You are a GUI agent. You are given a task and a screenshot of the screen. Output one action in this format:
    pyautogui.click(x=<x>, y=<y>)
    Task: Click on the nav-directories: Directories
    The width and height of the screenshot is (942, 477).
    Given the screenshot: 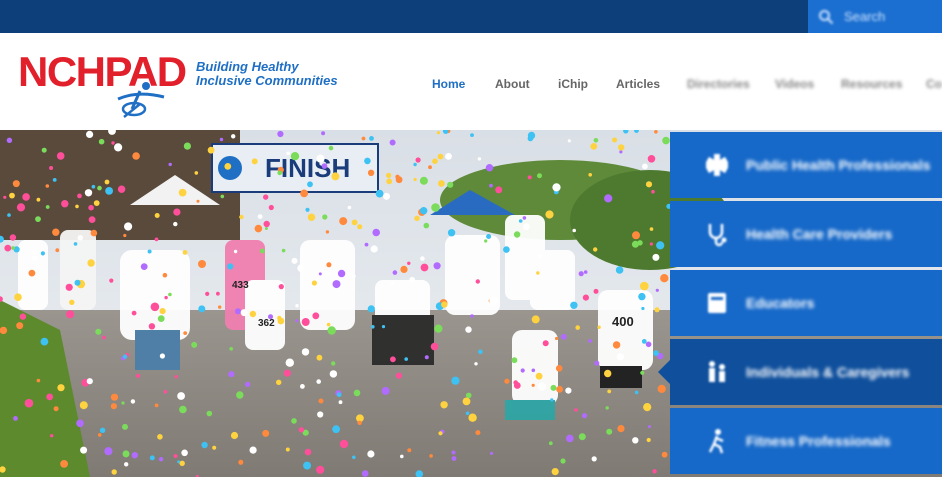 What is the action you would take?
    pyautogui.click(x=731, y=84)
    